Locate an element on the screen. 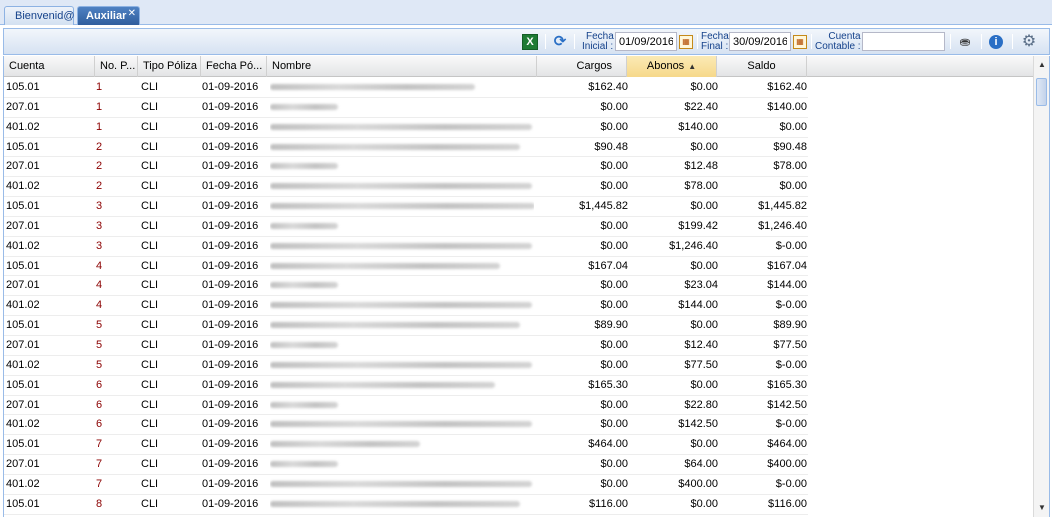  table-row: 401.02 2 CLI 01-09-2016 $0.00 $78.00 $0.00 is located at coordinates (406, 187).